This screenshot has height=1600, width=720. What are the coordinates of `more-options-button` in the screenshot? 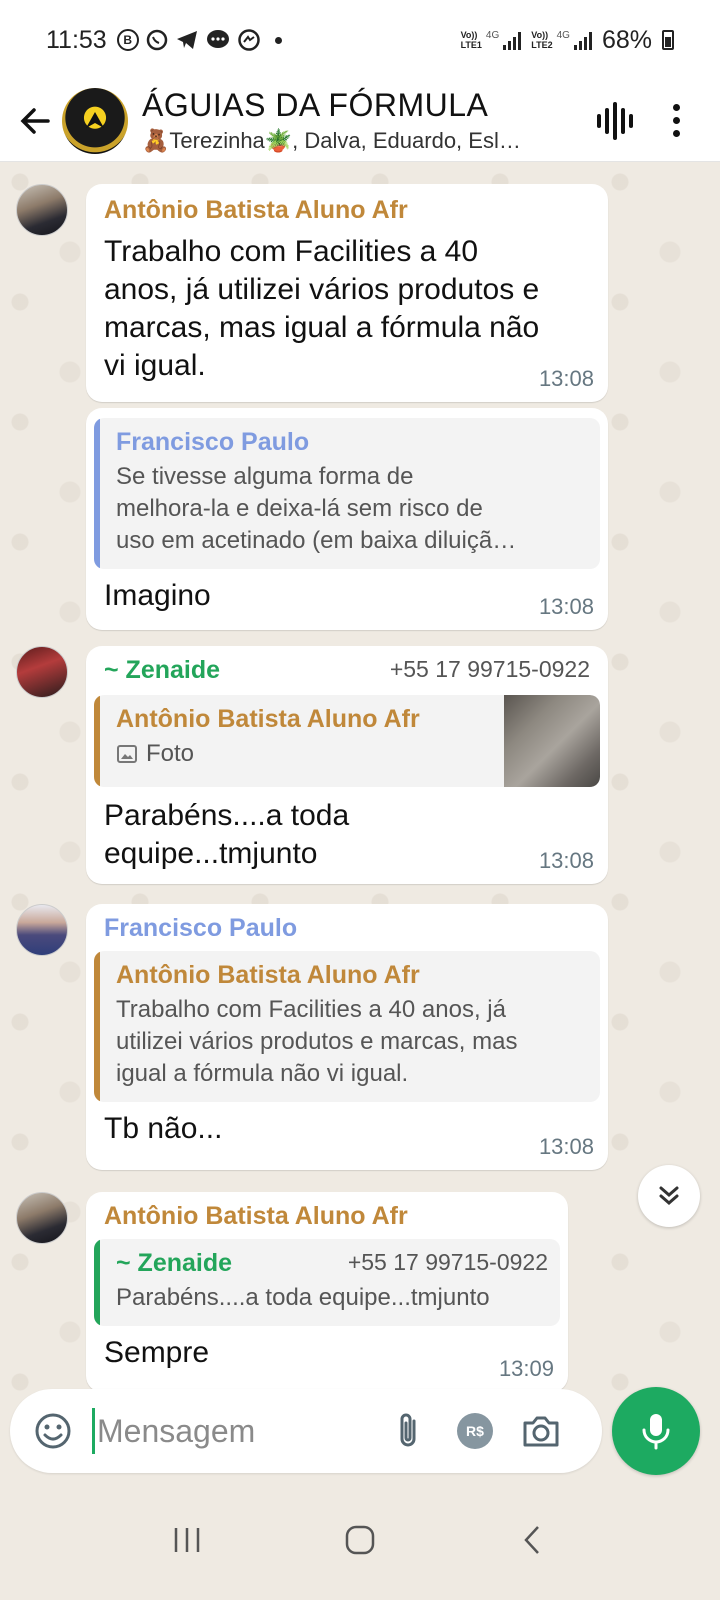 It's located at (676, 120).